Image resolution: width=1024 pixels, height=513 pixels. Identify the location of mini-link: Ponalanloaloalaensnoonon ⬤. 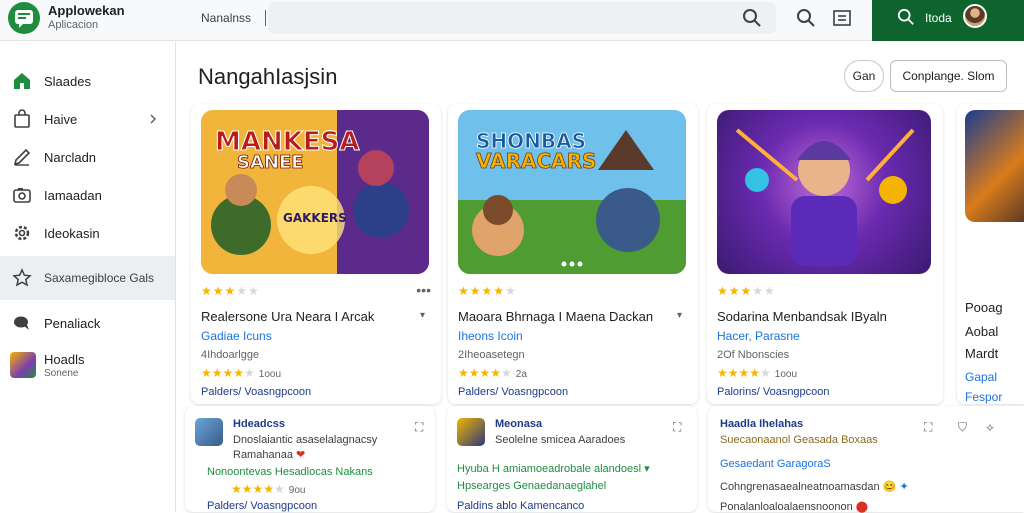
(794, 506).